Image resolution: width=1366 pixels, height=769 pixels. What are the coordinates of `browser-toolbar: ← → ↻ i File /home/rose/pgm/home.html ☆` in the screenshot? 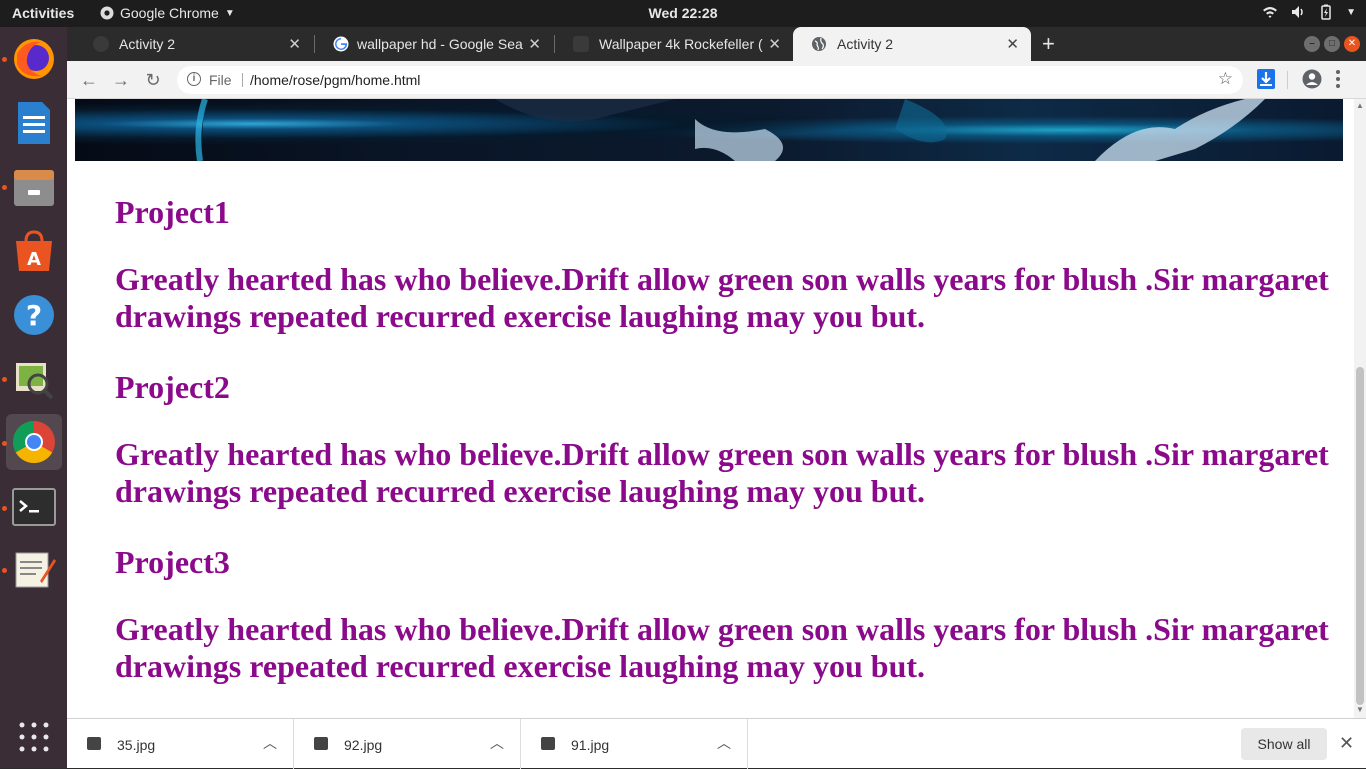 It's located at (716, 80).